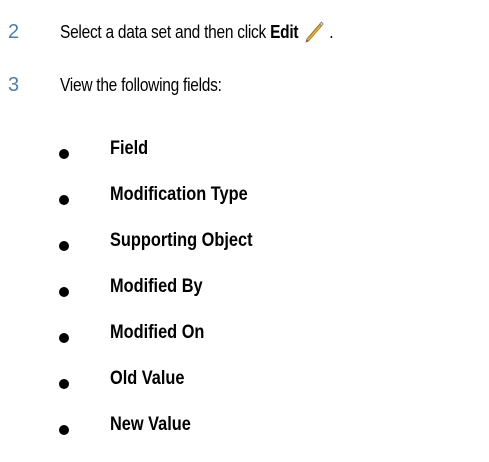  I want to click on list-item: Field, so click(244, 151).